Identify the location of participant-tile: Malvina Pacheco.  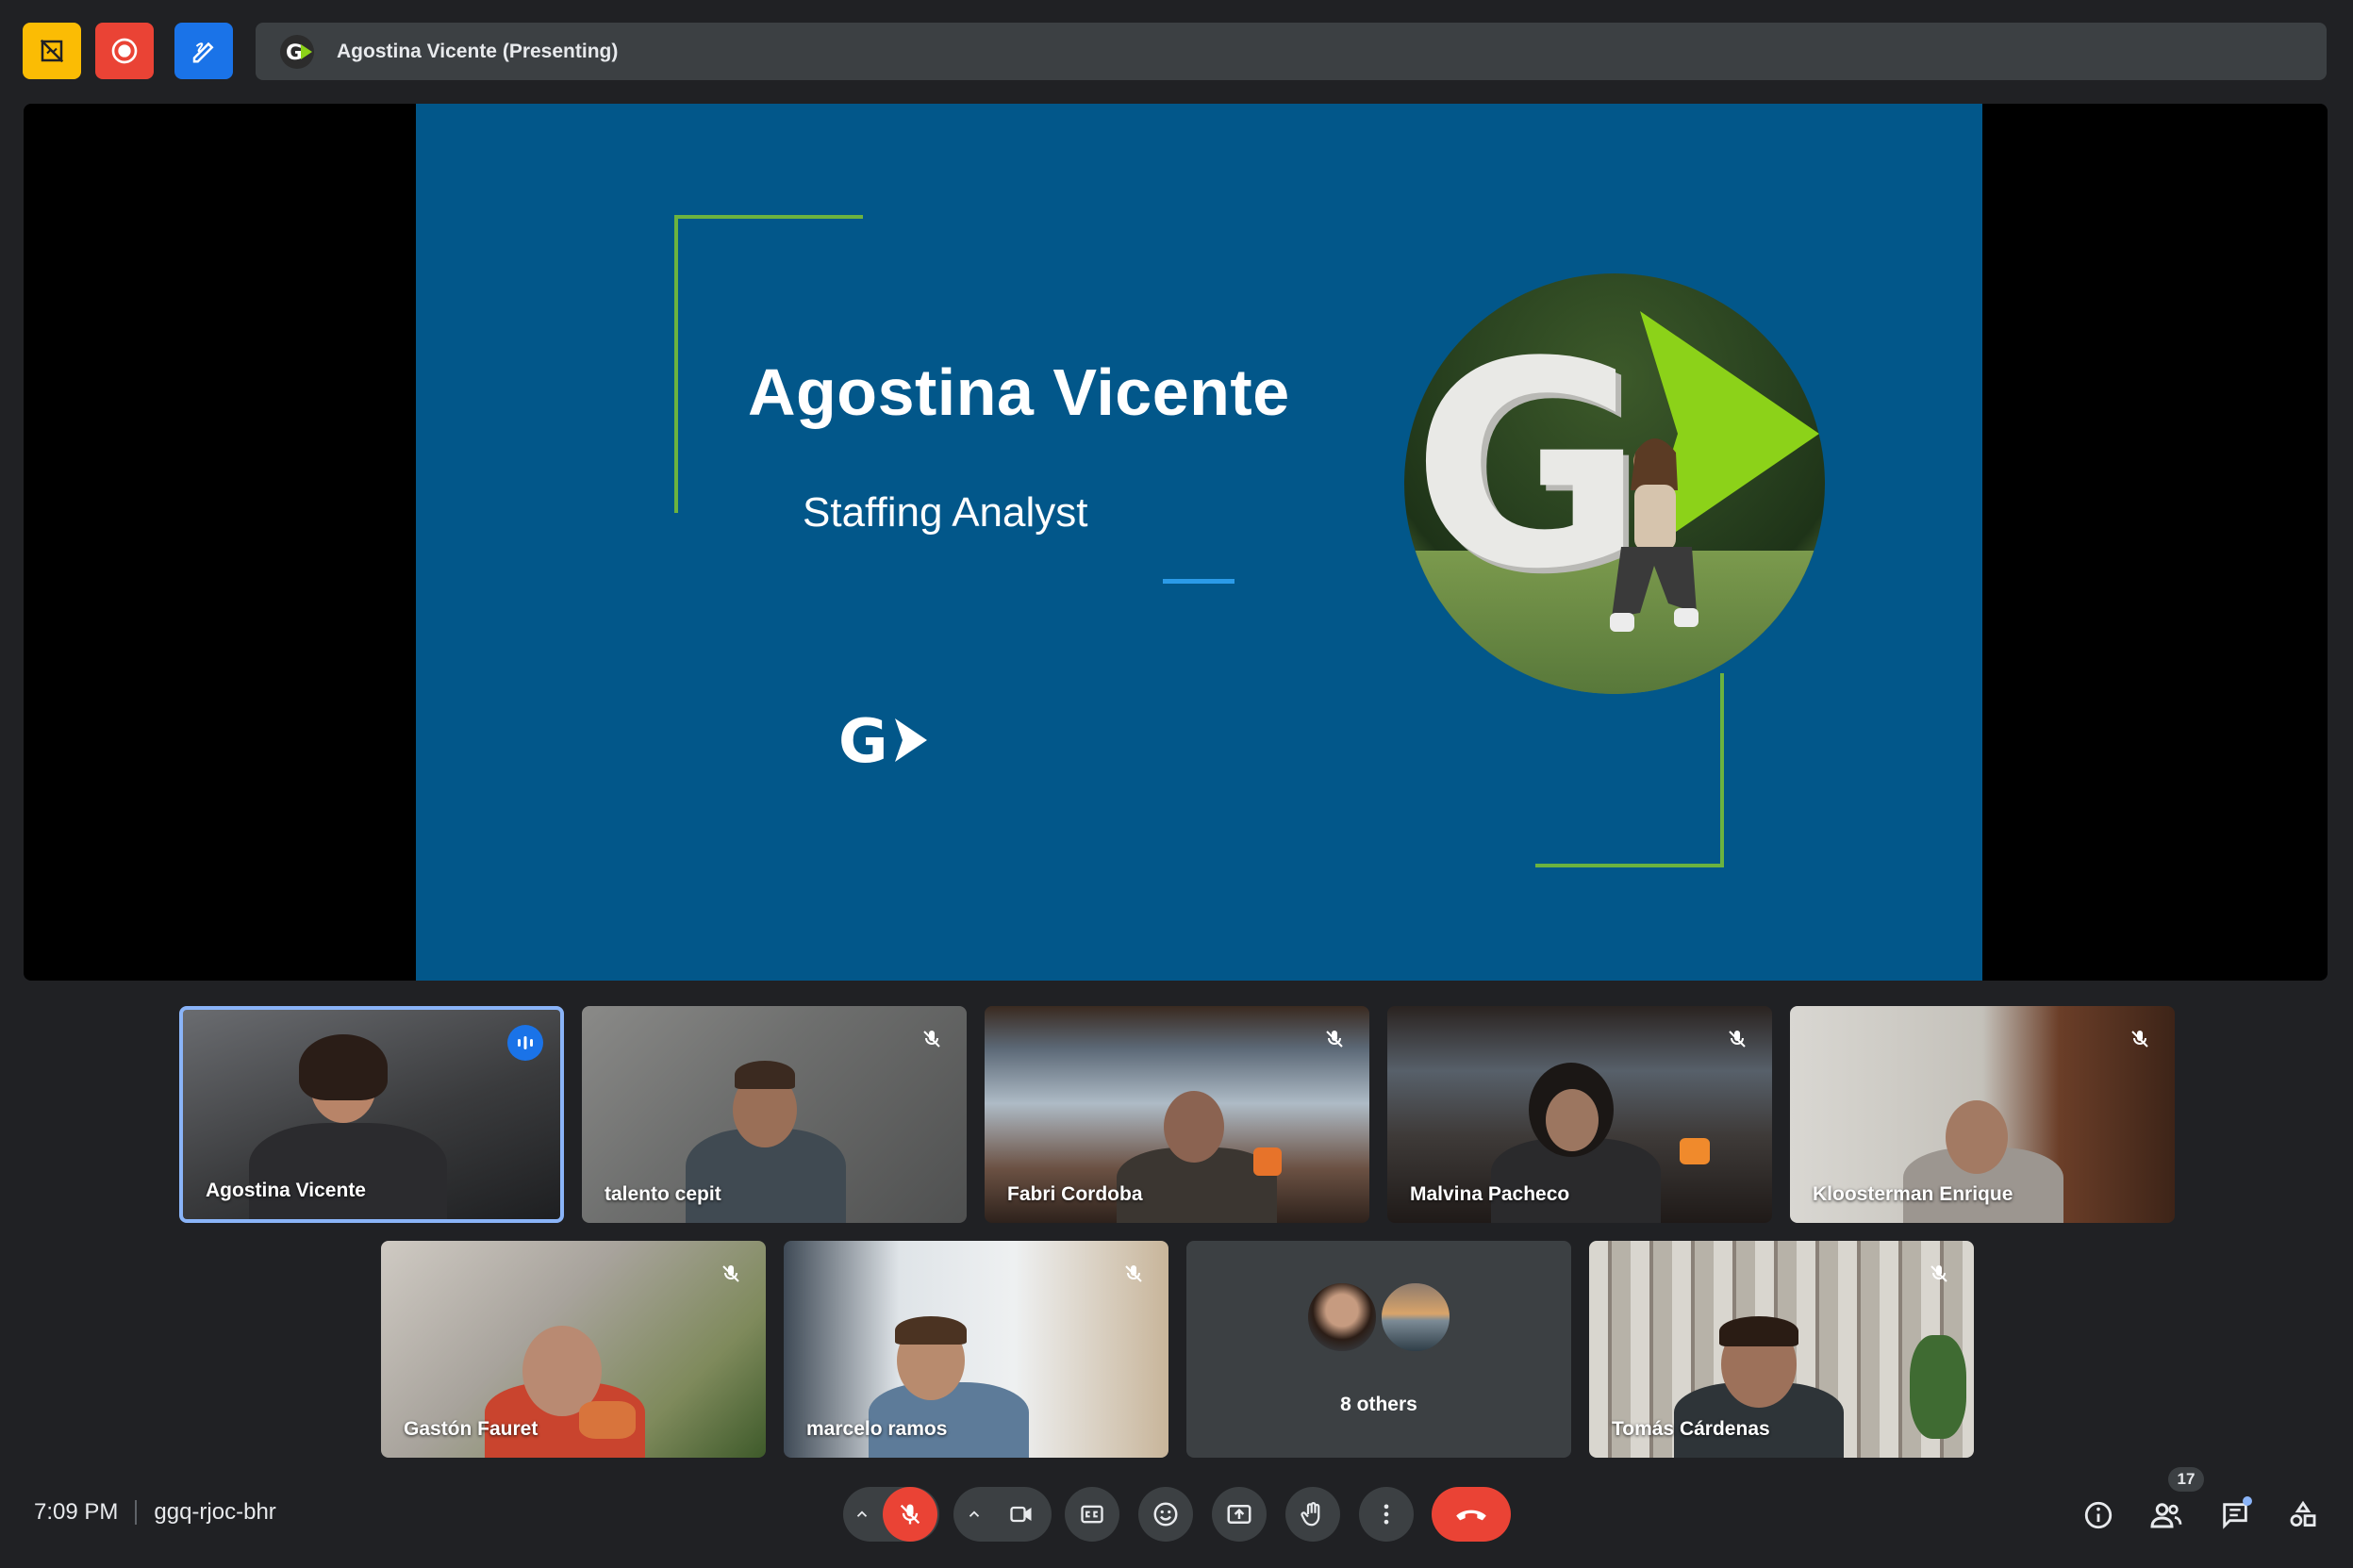
(1580, 1114).